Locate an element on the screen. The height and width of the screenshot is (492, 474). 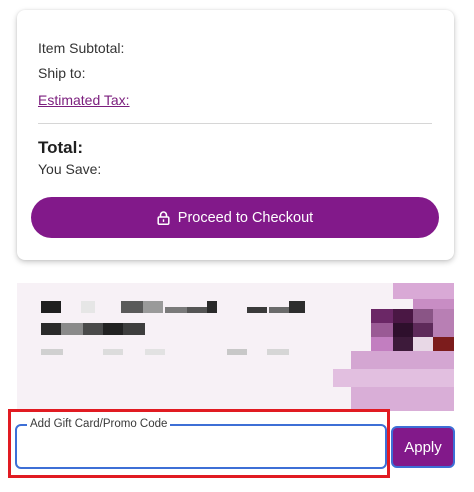
checkout-button-label: Proceed to Checkout is located at coordinates (245, 217).